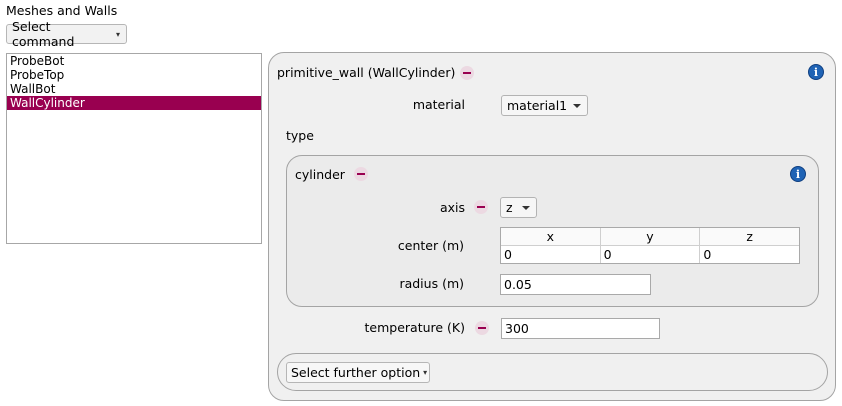 This screenshot has height=406, width=842. I want to click on material-select: material1, so click(544, 105).